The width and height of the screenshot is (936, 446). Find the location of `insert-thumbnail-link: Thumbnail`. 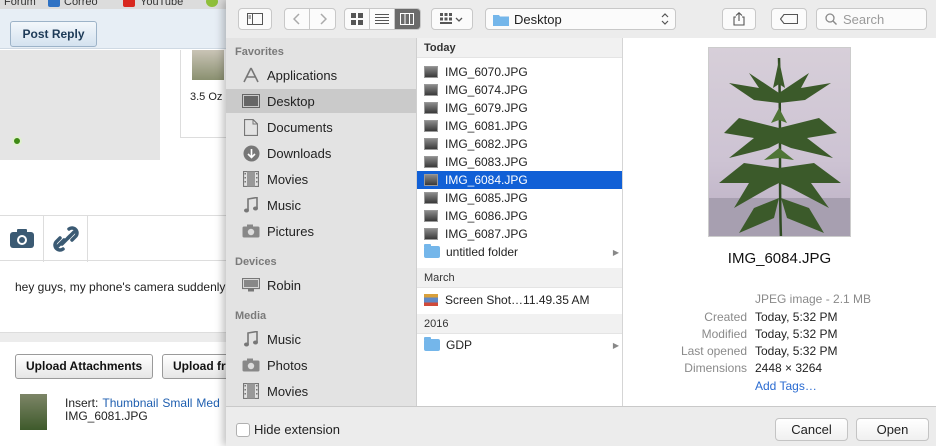

insert-thumbnail-link: Thumbnail is located at coordinates (130, 403).